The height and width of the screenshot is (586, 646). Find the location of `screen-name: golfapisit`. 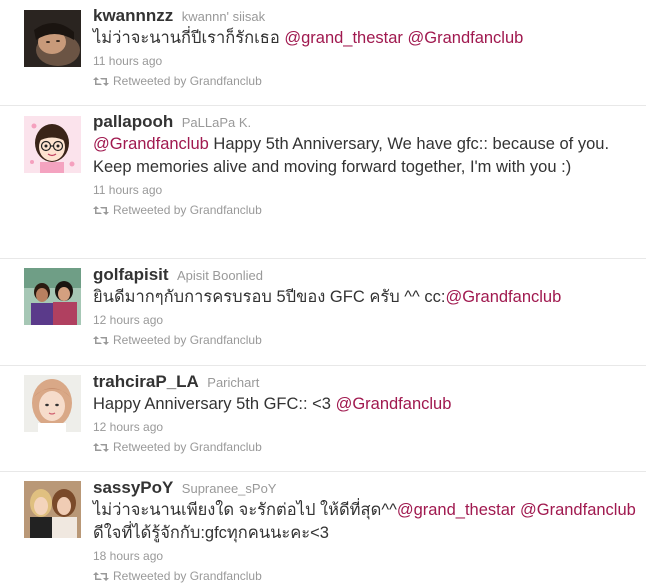

screen-name: golfapisit is located at coordinates (131, 274).